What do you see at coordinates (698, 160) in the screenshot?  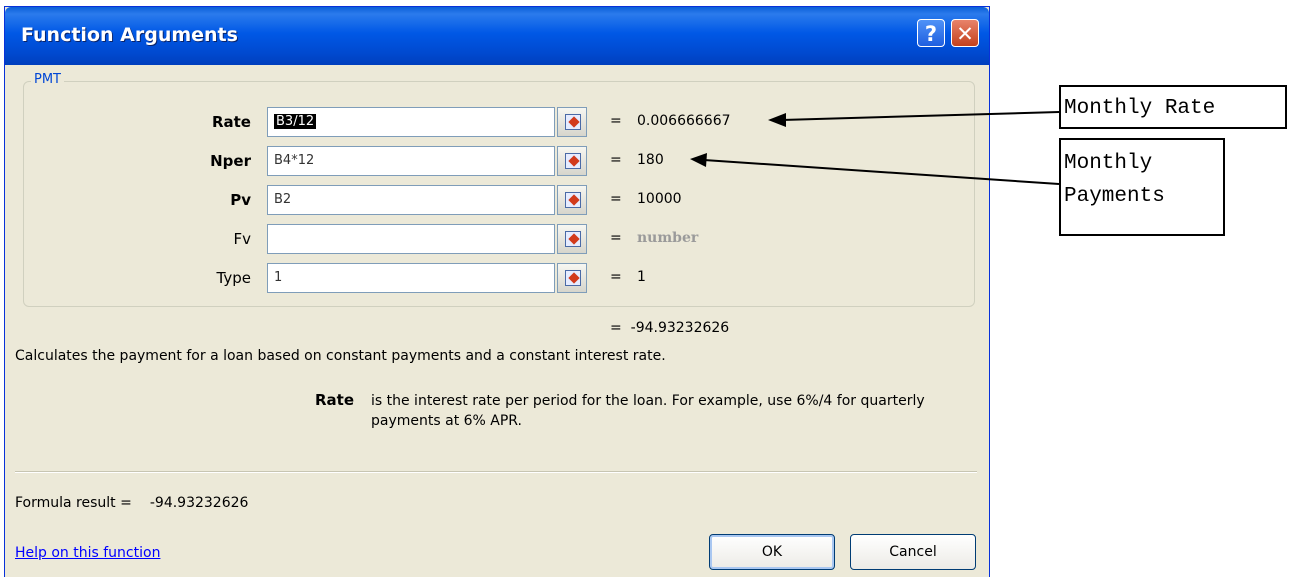 I see `arrow-head-monthly-payments` at bounding box center [698, 160].